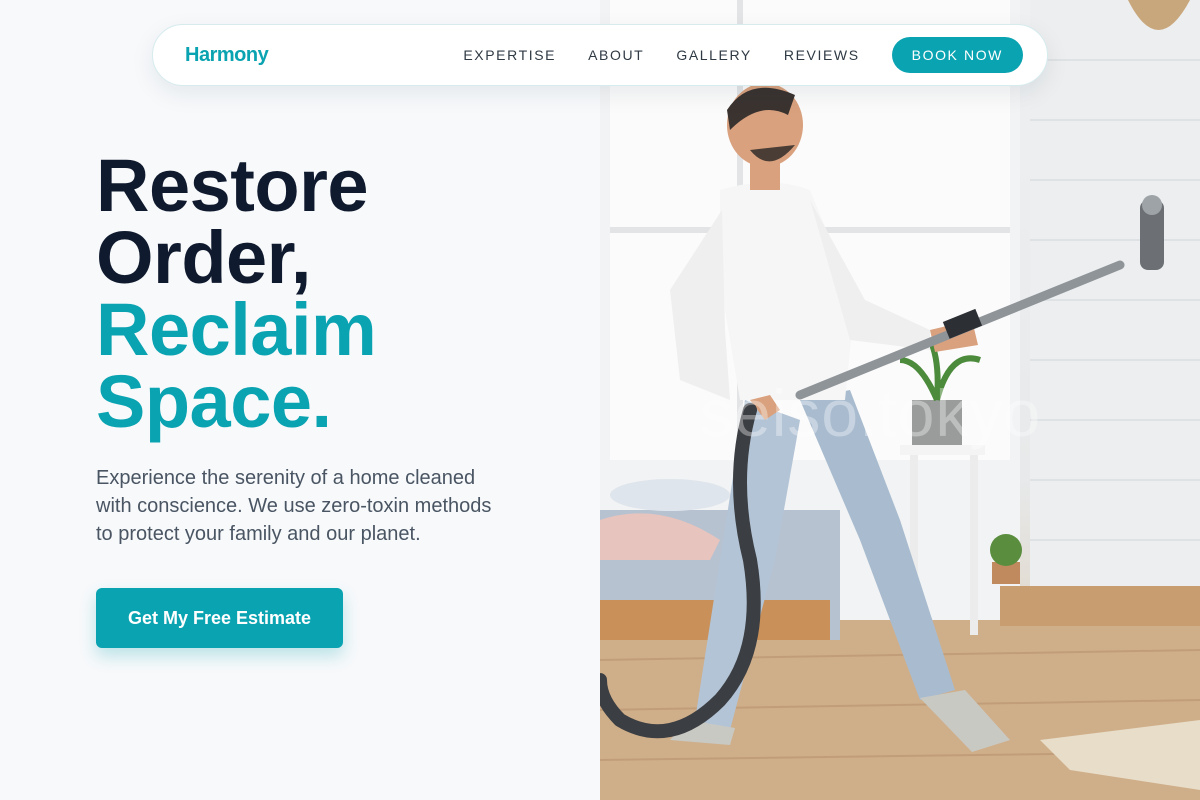 This screenshot has height=800, width=1200. What do you see at coordinates (871, 413) in the screenshot?
I see `photo-watermark: seiso.tokyo` at bounding box center [871, 413].